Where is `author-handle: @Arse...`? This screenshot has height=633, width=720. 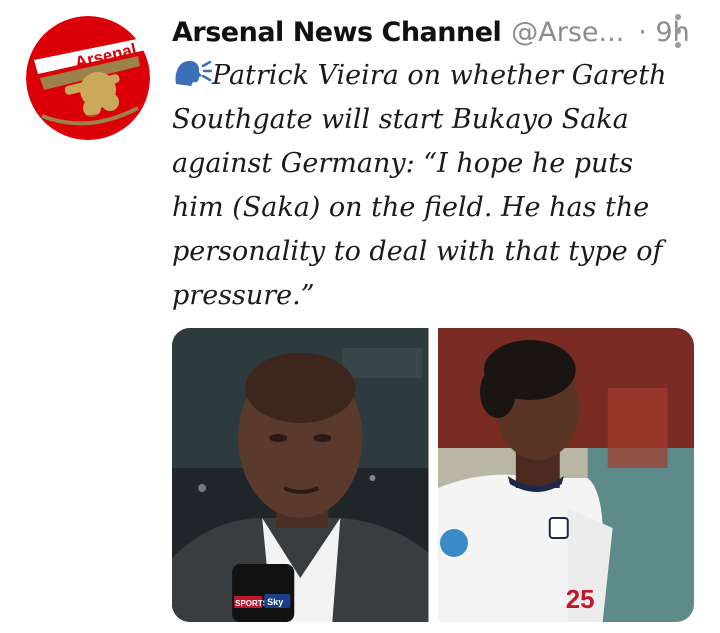 author-handle: @Arse... is located at coordinates (567, 32).